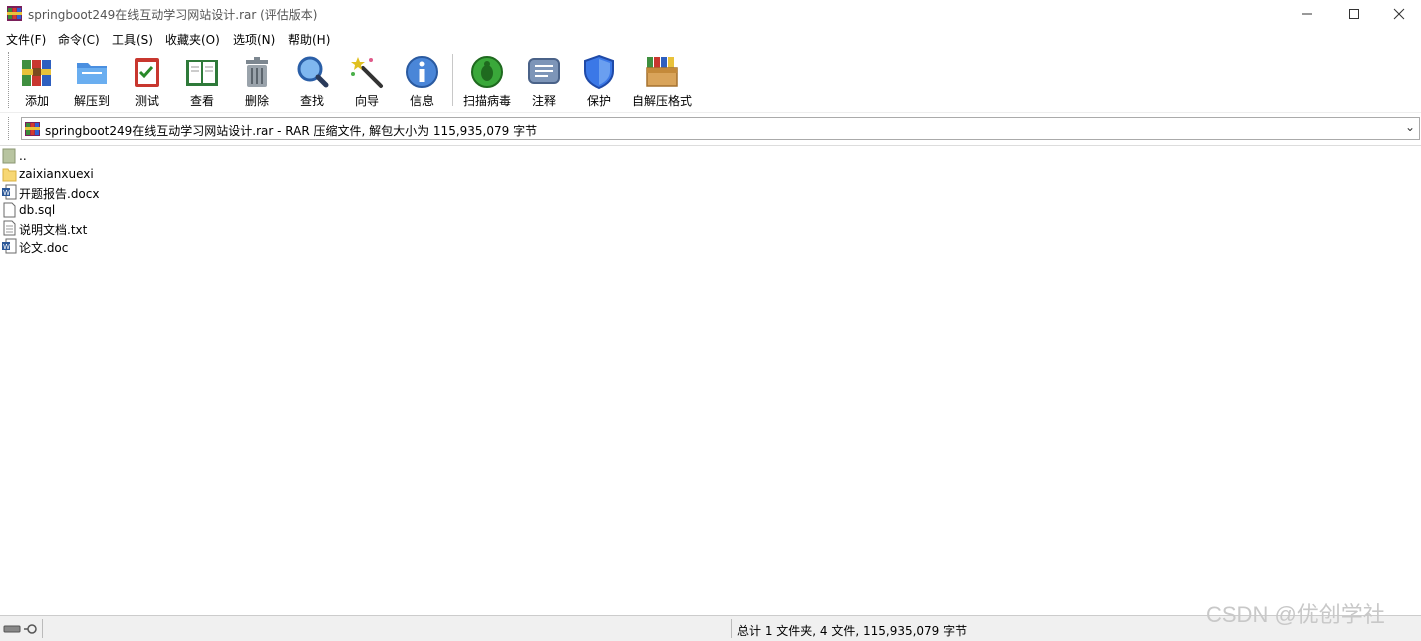 This screenshot has height=641, width=1421. I want to click on rar-archive-icon, so click(32, 129).